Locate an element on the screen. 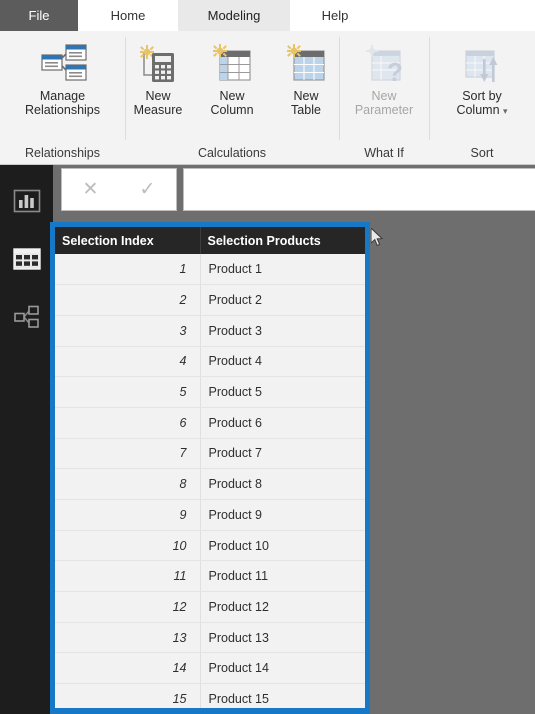  table-header: Selection Index Selection Products is located at coordinates (210, 240).